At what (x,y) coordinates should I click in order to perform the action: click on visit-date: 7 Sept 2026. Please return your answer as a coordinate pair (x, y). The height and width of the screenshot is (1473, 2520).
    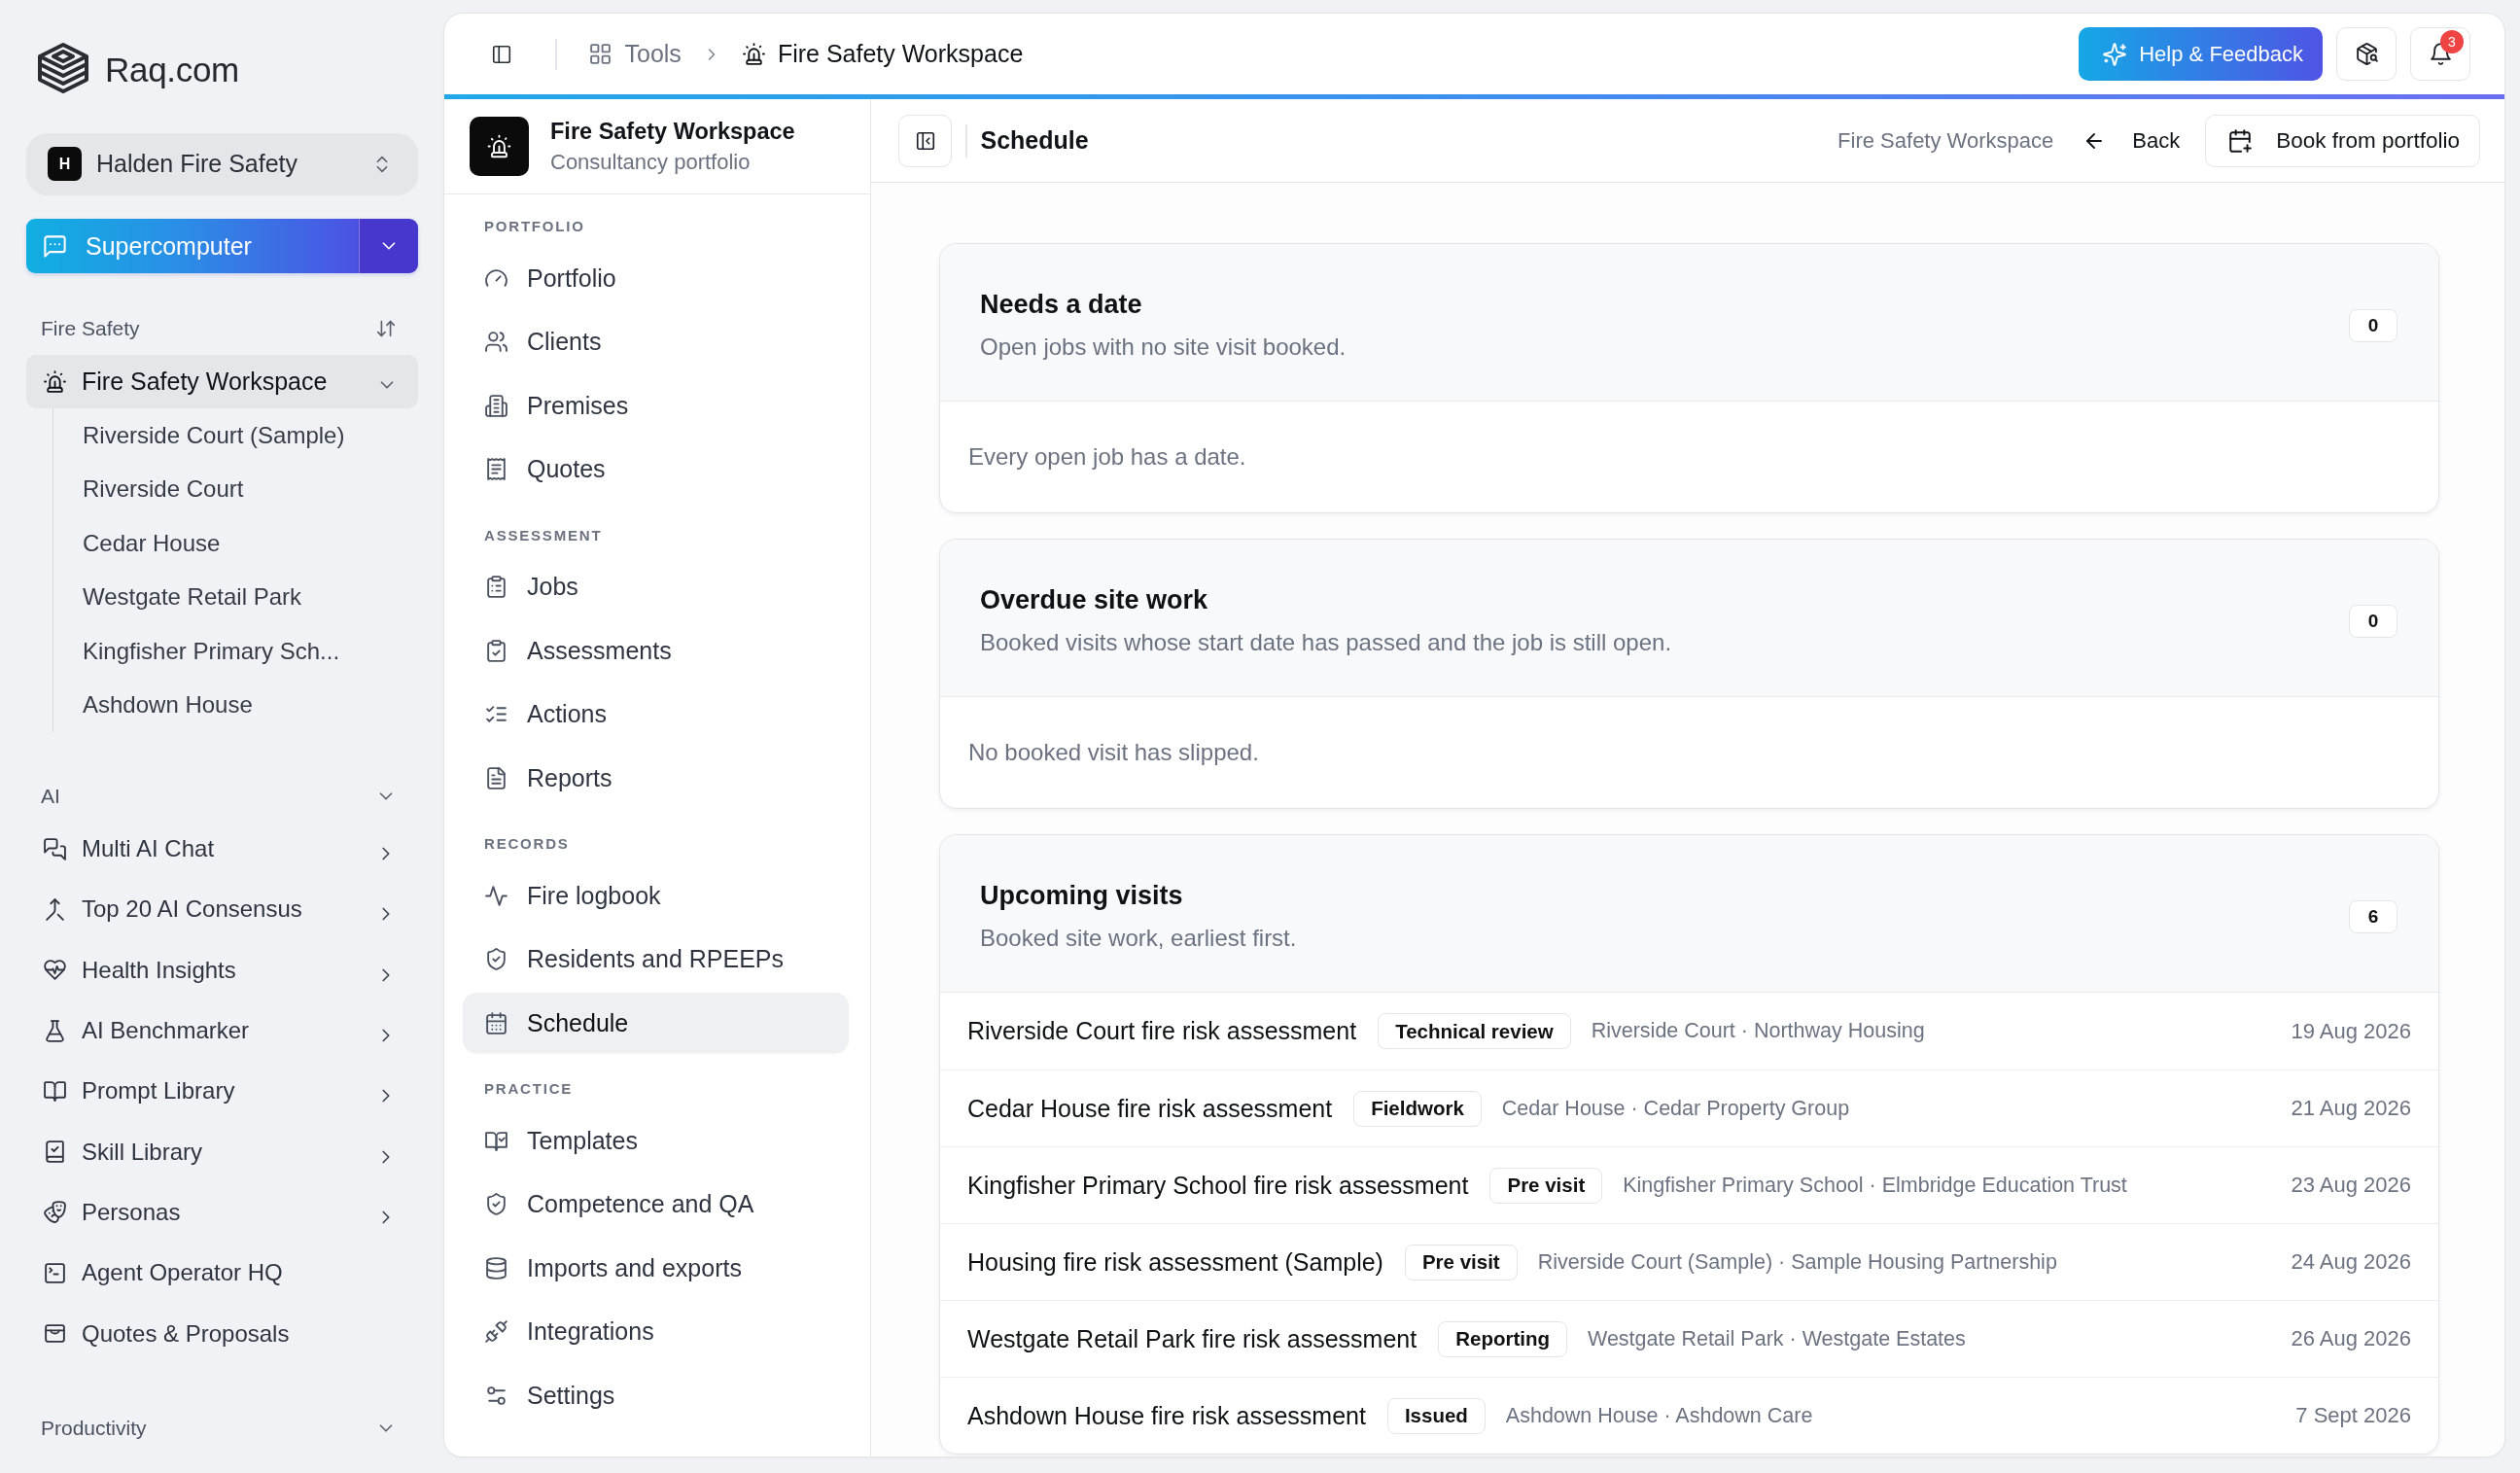
    Looking at the image, I should click on (2353, 1415).